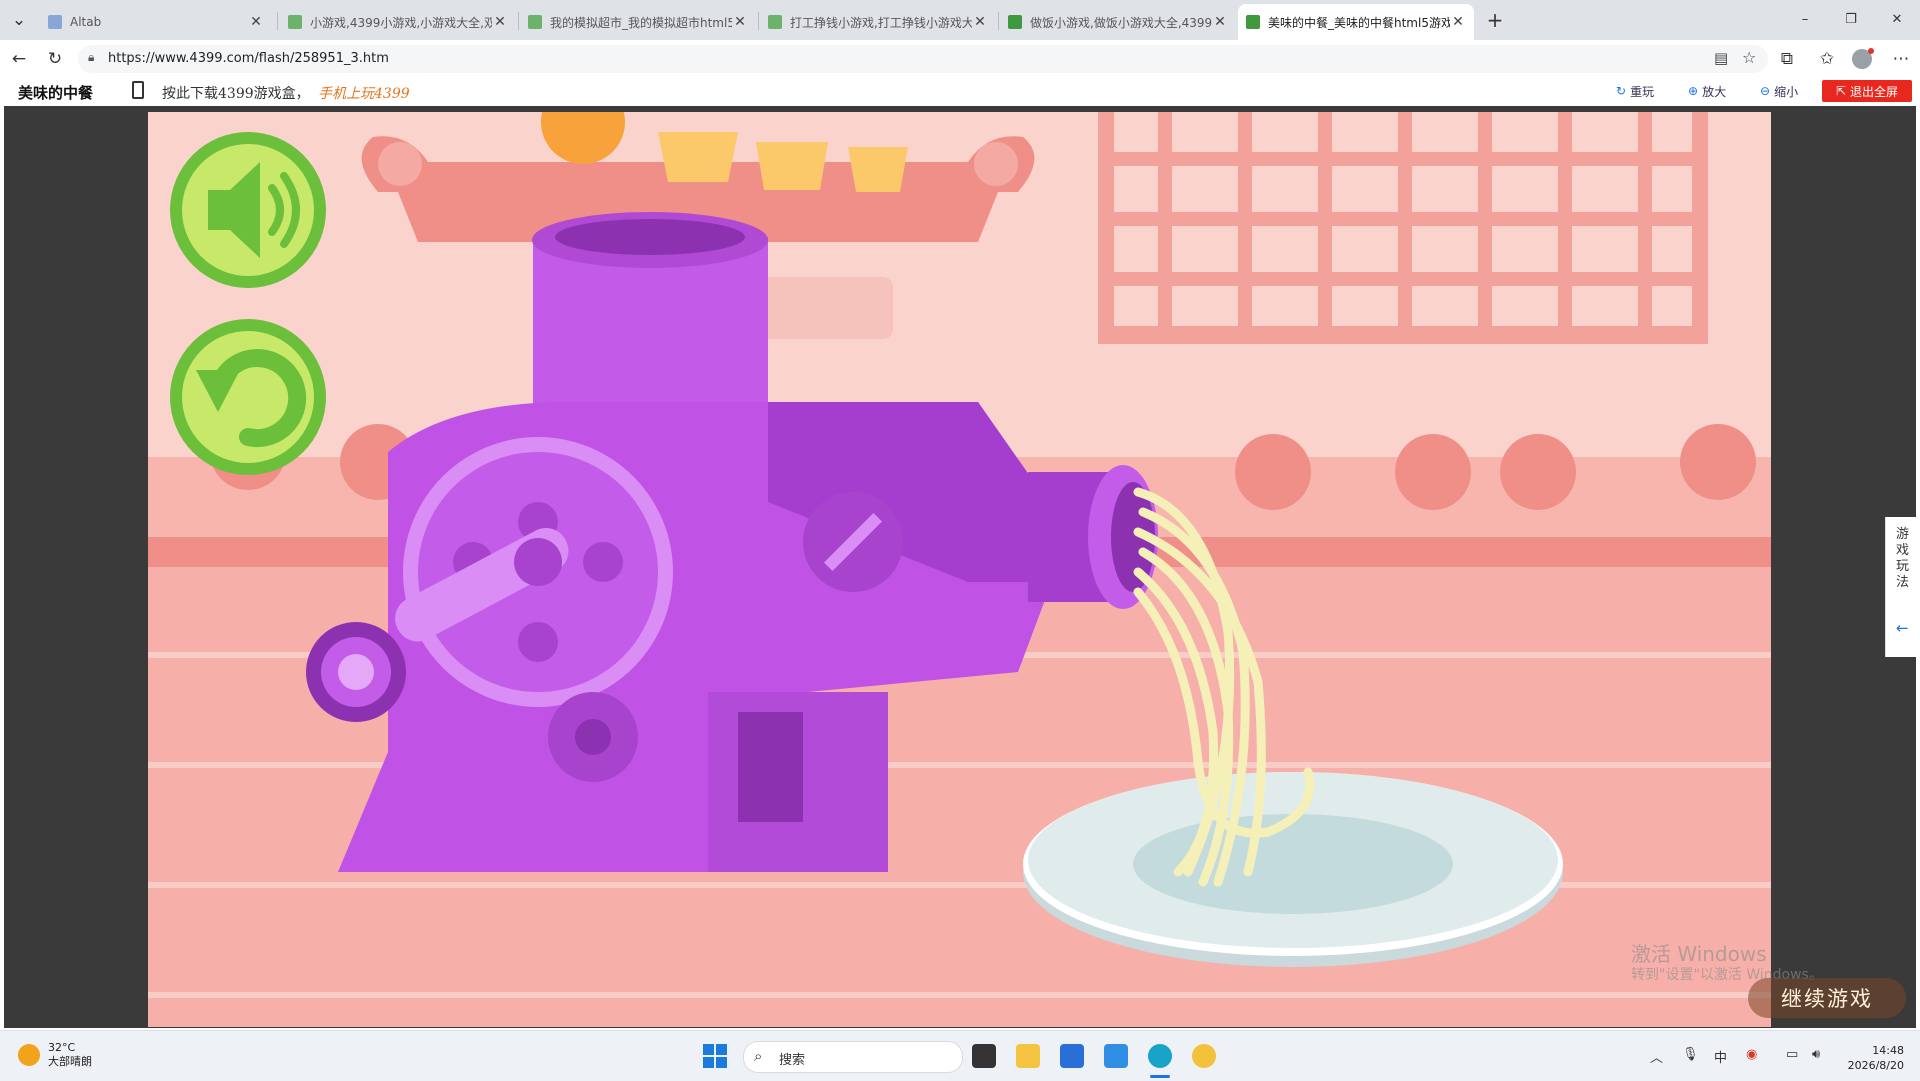  Describe the element at coordinates (29, 1055) in the screenshot. I see `sun-icon` at that location.